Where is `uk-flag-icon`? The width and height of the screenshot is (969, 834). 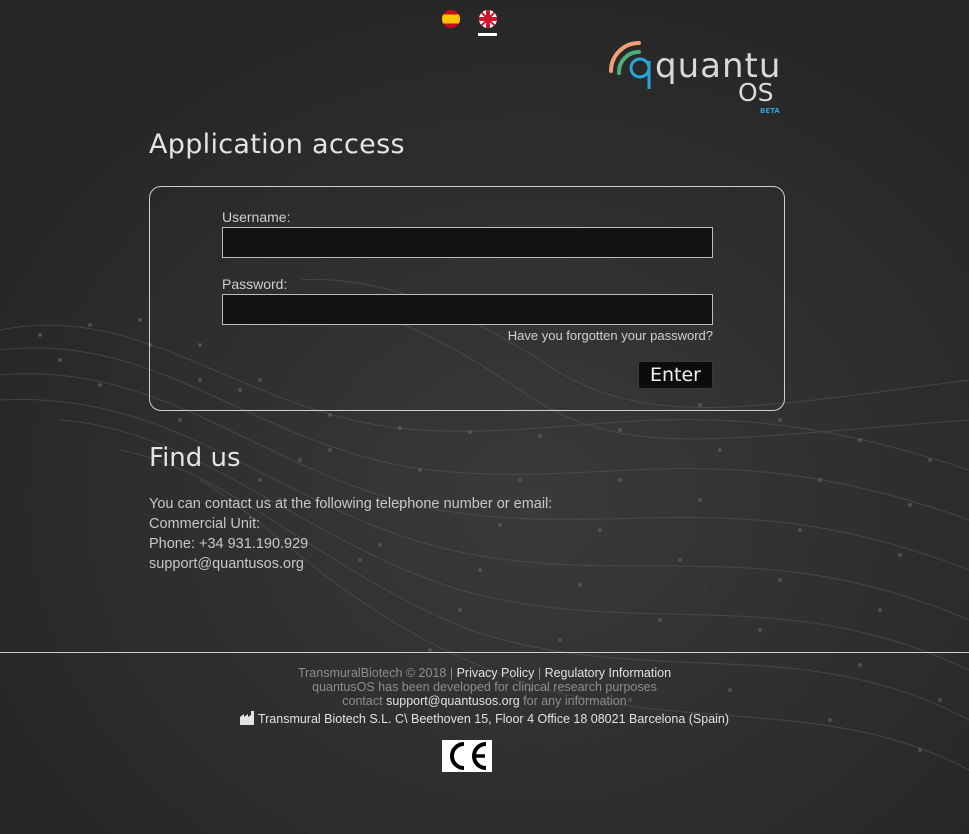 uk-flag-icon is located at coordinates (488, 19).